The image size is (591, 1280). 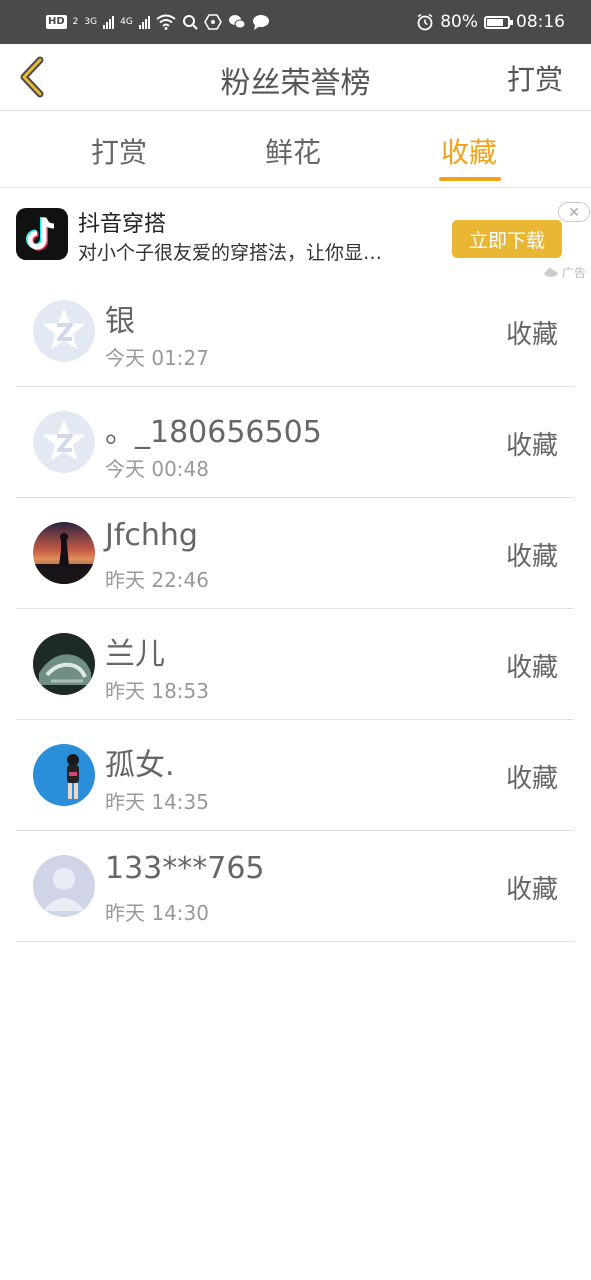 I want to click on status-bar: HD 2 3G 4G 80% 08:16, so click(x=295, y=22).